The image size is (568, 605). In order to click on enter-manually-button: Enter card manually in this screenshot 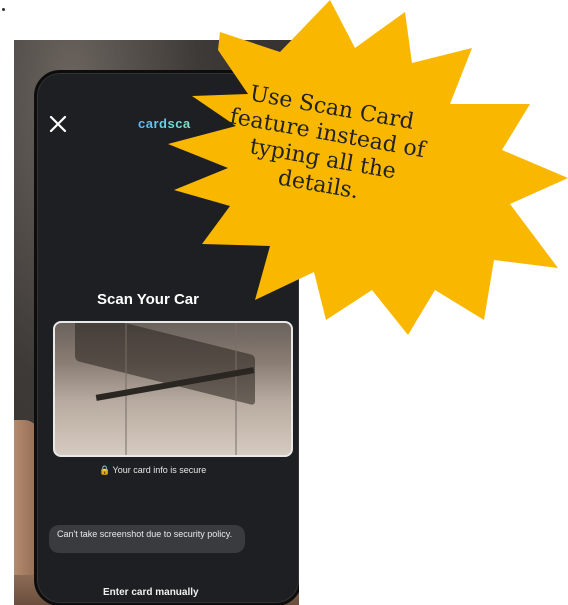, I will do `click(151, 592)`.